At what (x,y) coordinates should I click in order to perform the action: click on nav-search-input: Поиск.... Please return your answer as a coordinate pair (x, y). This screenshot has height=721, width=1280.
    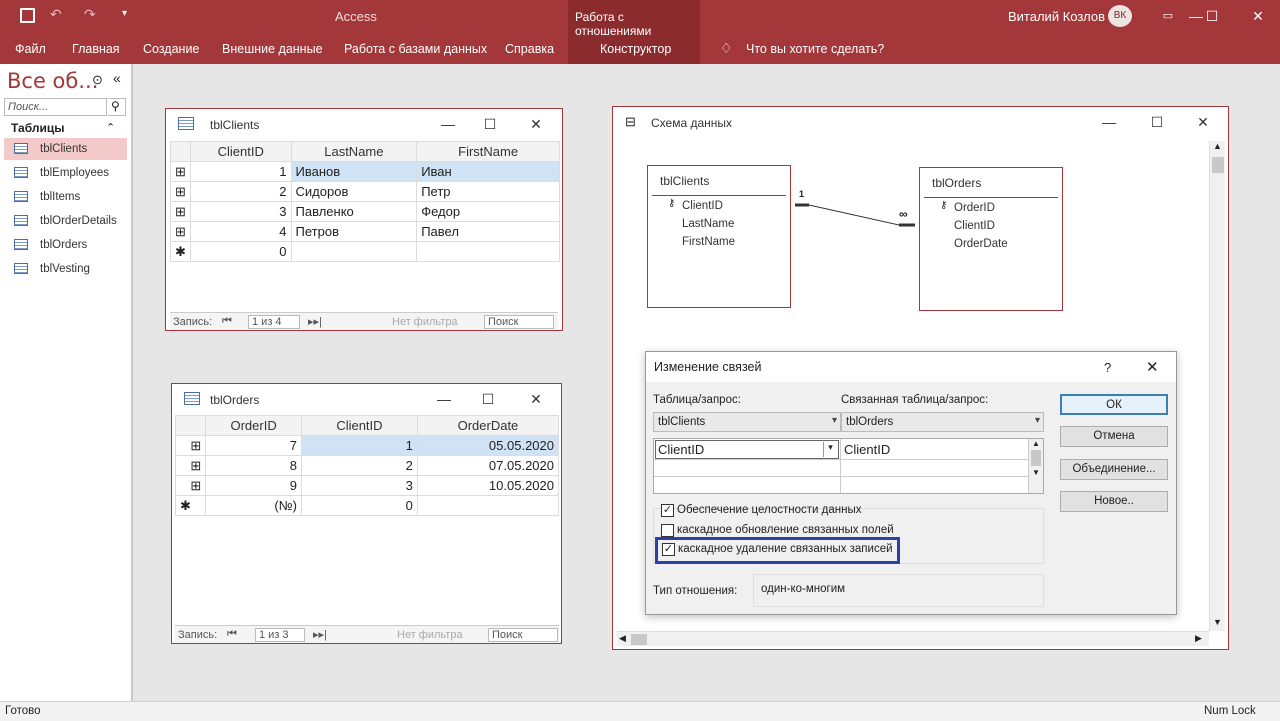
    Looking at the image, I should click on (55, 107).